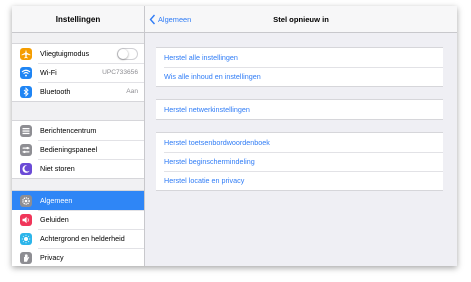 This screenshot has width=471, height=282. Describe the element at coordinates (207, 109) in the screenshot. I see `reset-option-label: Herstel netwerkinstellingen` at that location.